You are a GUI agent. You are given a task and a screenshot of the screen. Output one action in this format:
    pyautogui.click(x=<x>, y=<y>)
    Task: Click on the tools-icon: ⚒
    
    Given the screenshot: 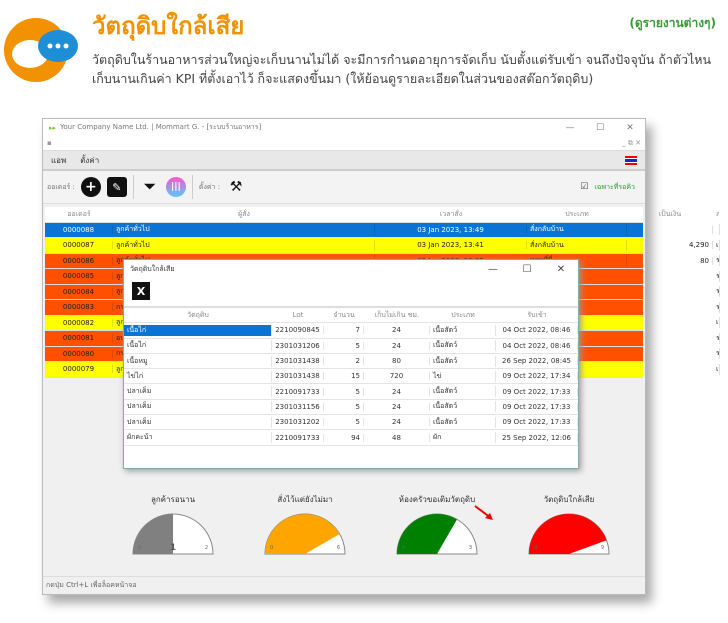 What is the action you would take?
    pyautogui.click(x=236, y=187)
    